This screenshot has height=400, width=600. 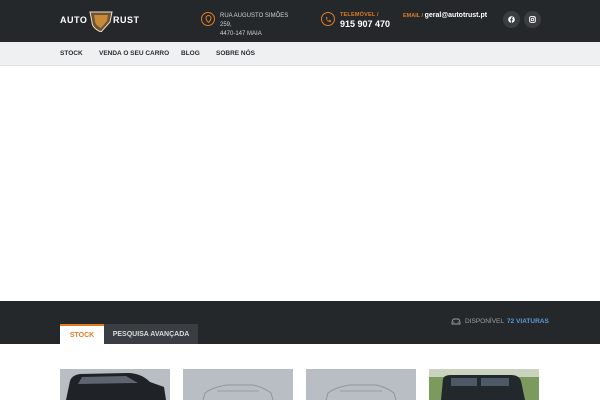 What do you see at coordinates (456, 321) in the screenshot?
I see `car-icon` at bounding box center [456, 321].